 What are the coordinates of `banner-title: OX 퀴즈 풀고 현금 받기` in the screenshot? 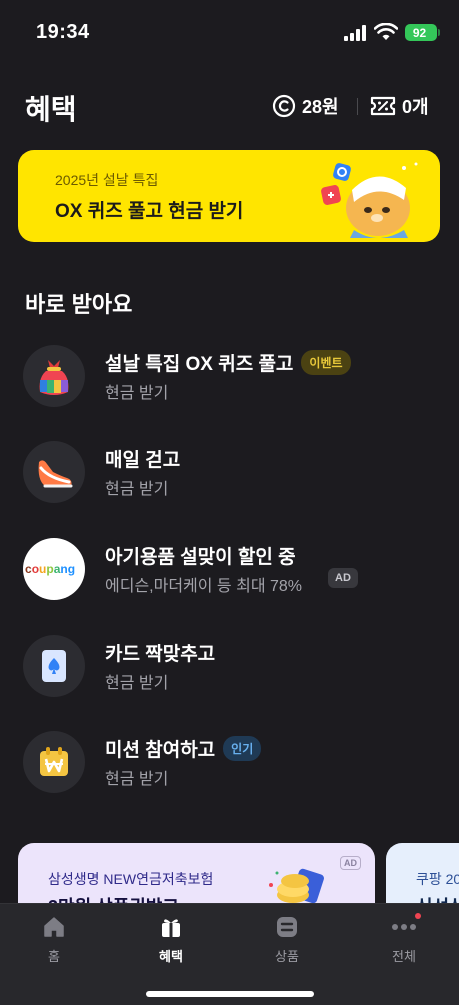 It's located at (149, 211).